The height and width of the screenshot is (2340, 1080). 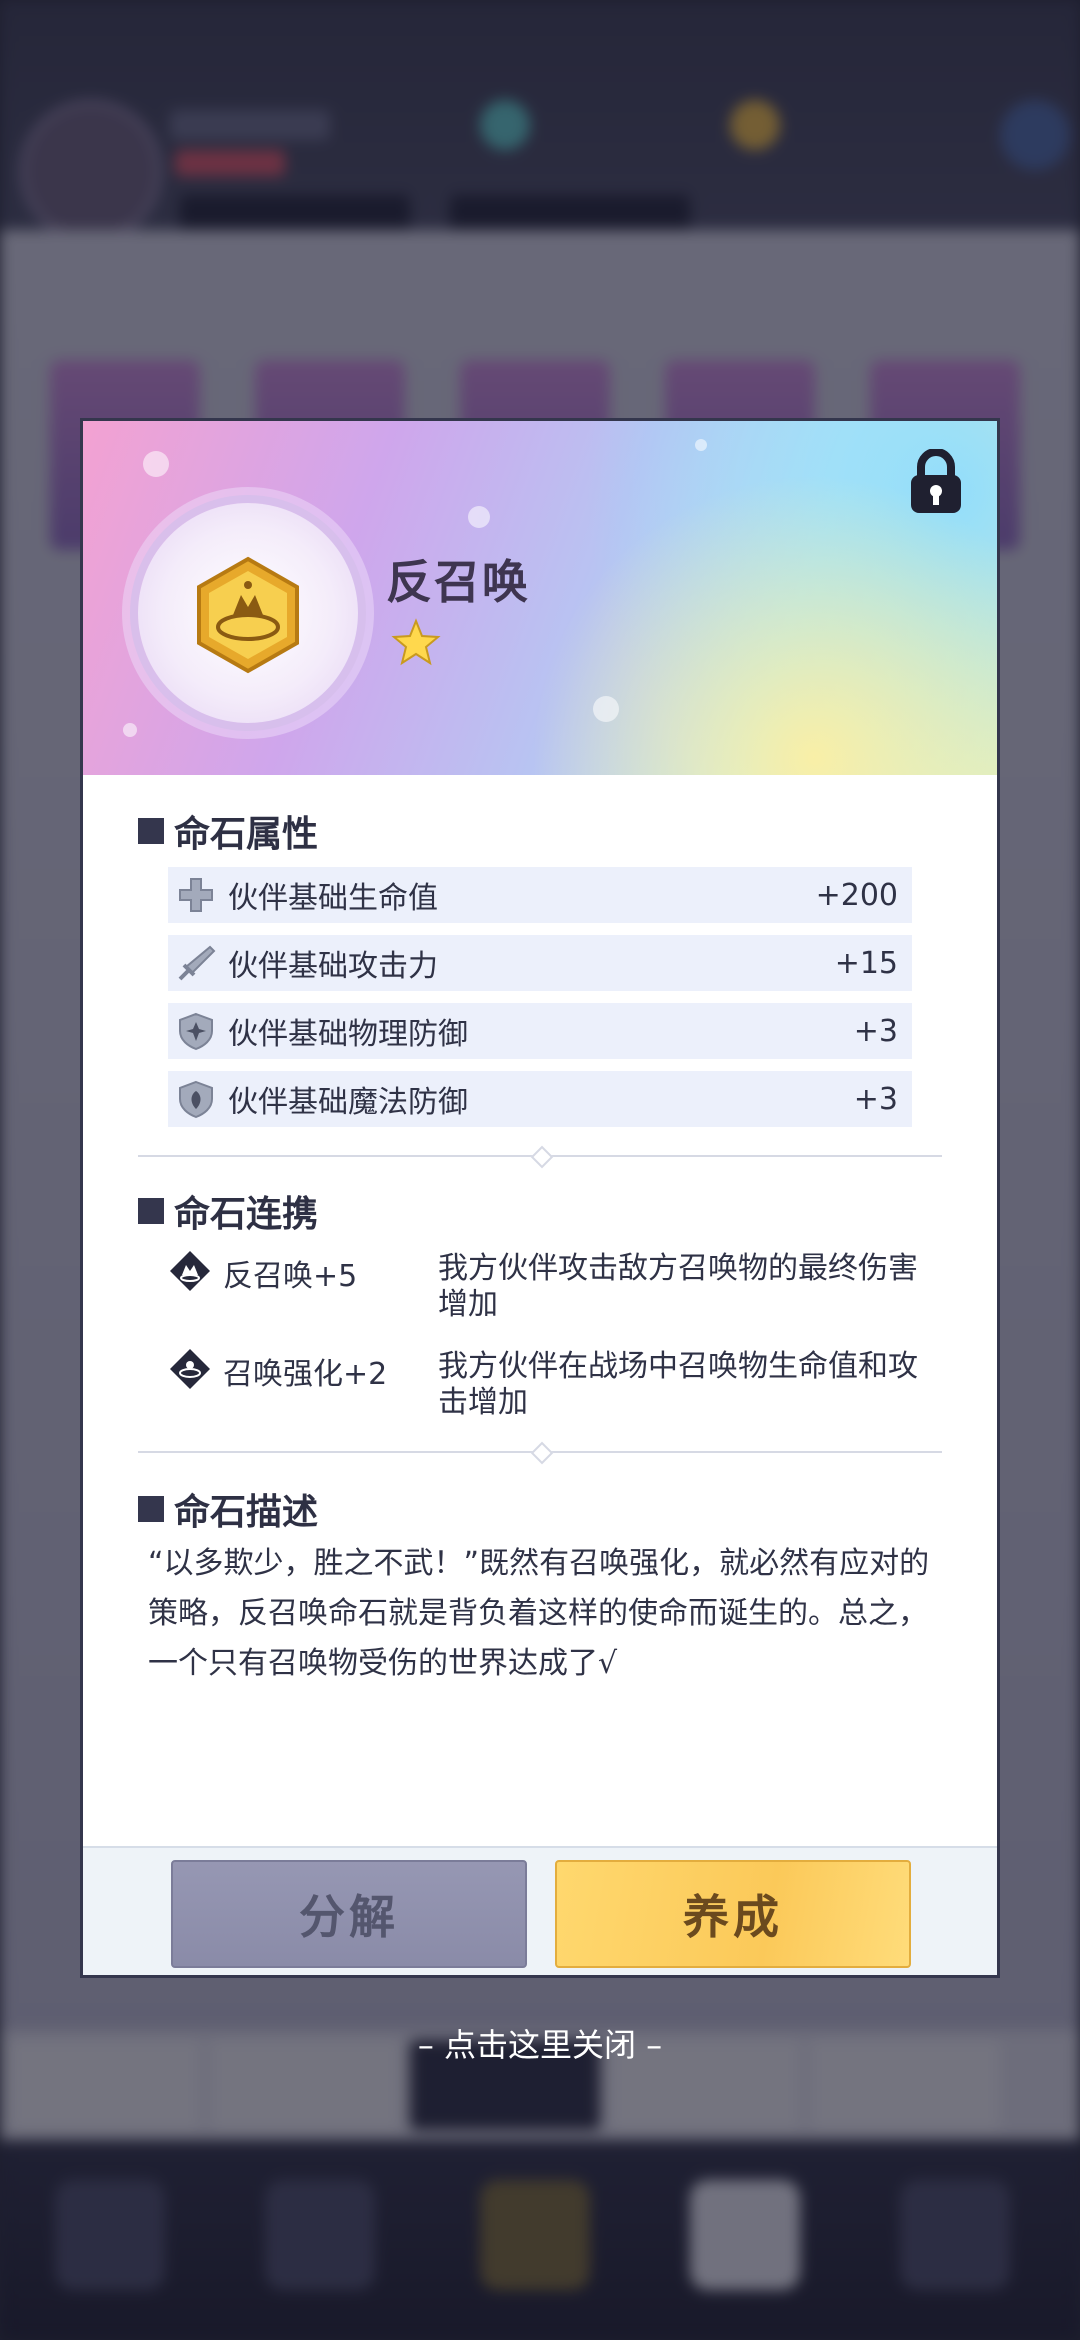 What do you see at coordinates (349, 1914) in the screenshot?
I see `decompose-button: 分解` at bounding box center [349, 1914].